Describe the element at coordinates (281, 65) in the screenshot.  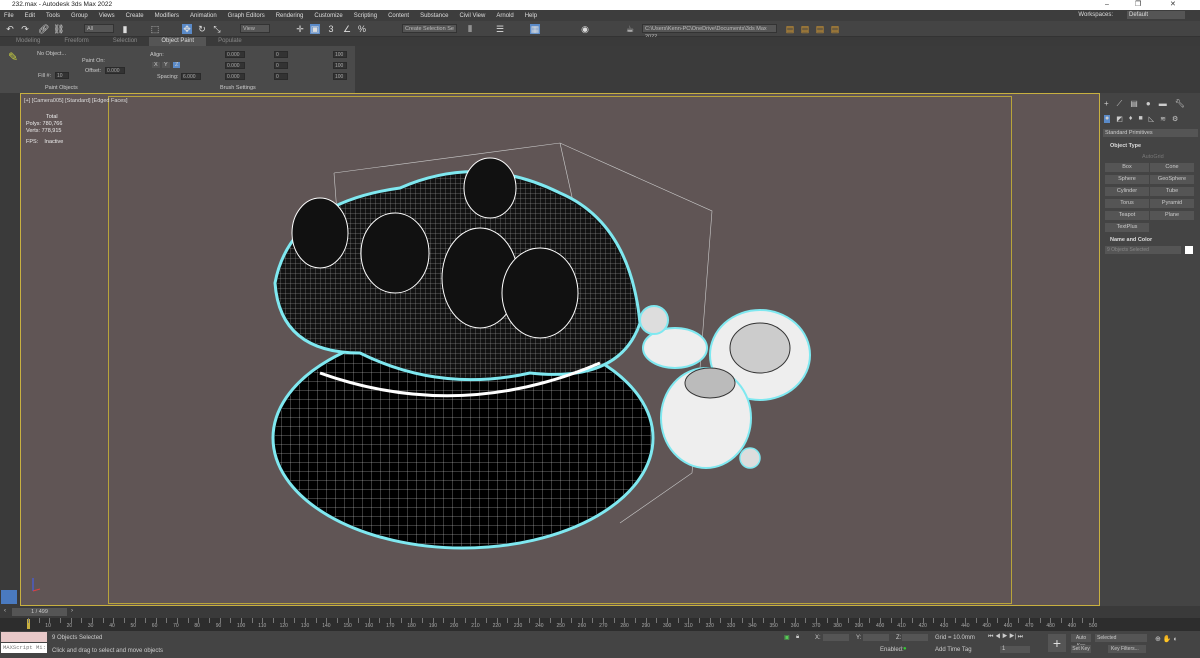
I see `y-spinner: 0` at that location.